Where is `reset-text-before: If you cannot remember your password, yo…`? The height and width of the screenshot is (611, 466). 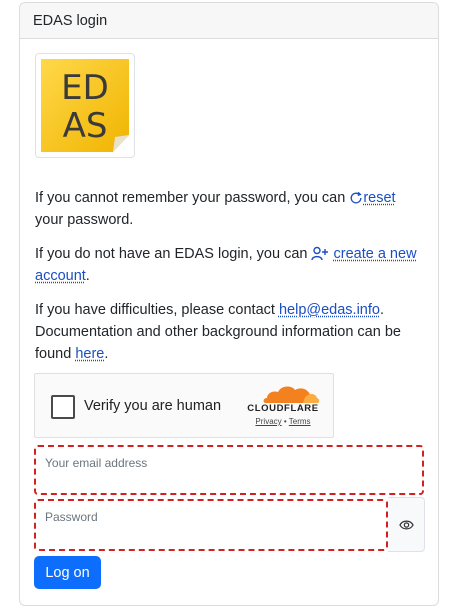 reset-text-before: If you cannot remember your password, yo… is located at coordinates (192, 198).